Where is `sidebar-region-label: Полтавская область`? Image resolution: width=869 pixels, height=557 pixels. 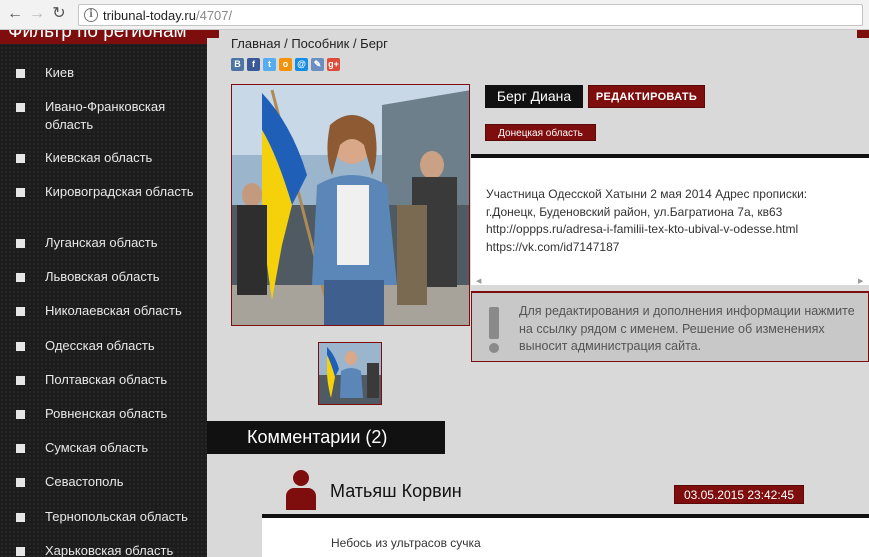 sidebar-region-label: Полтавская область is located at coordinates (106, 379).